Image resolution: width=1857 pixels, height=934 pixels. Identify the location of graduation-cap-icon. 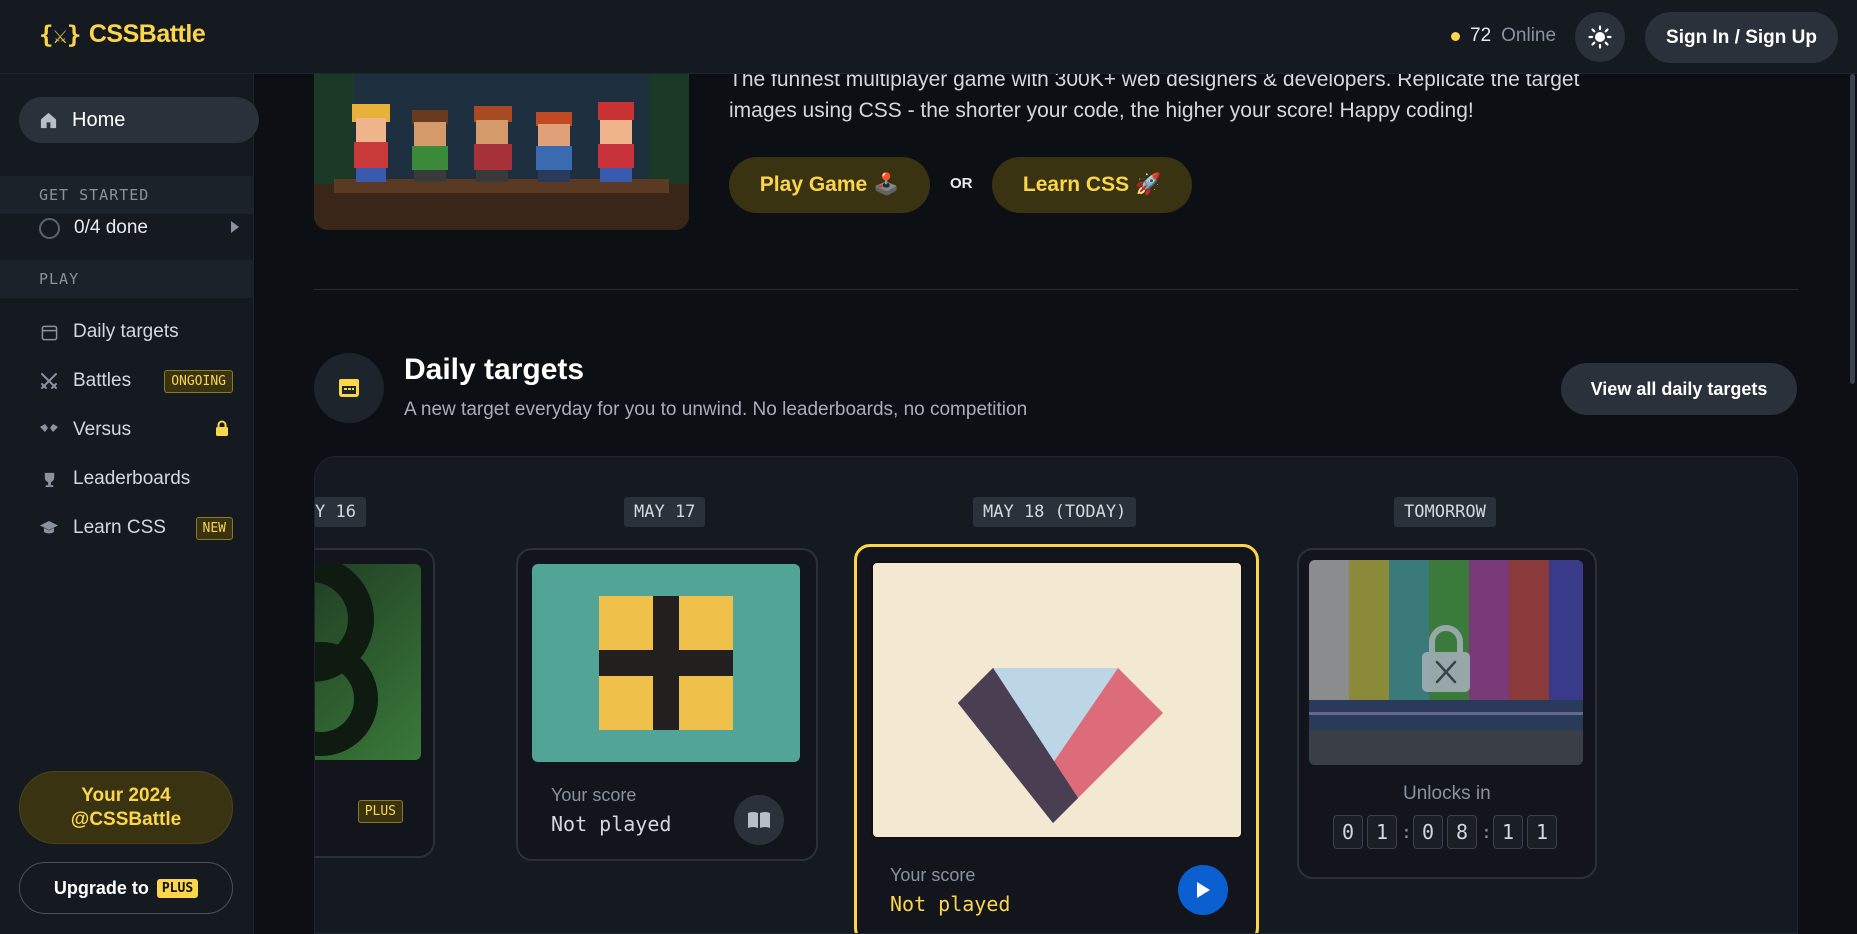
(49, 528).